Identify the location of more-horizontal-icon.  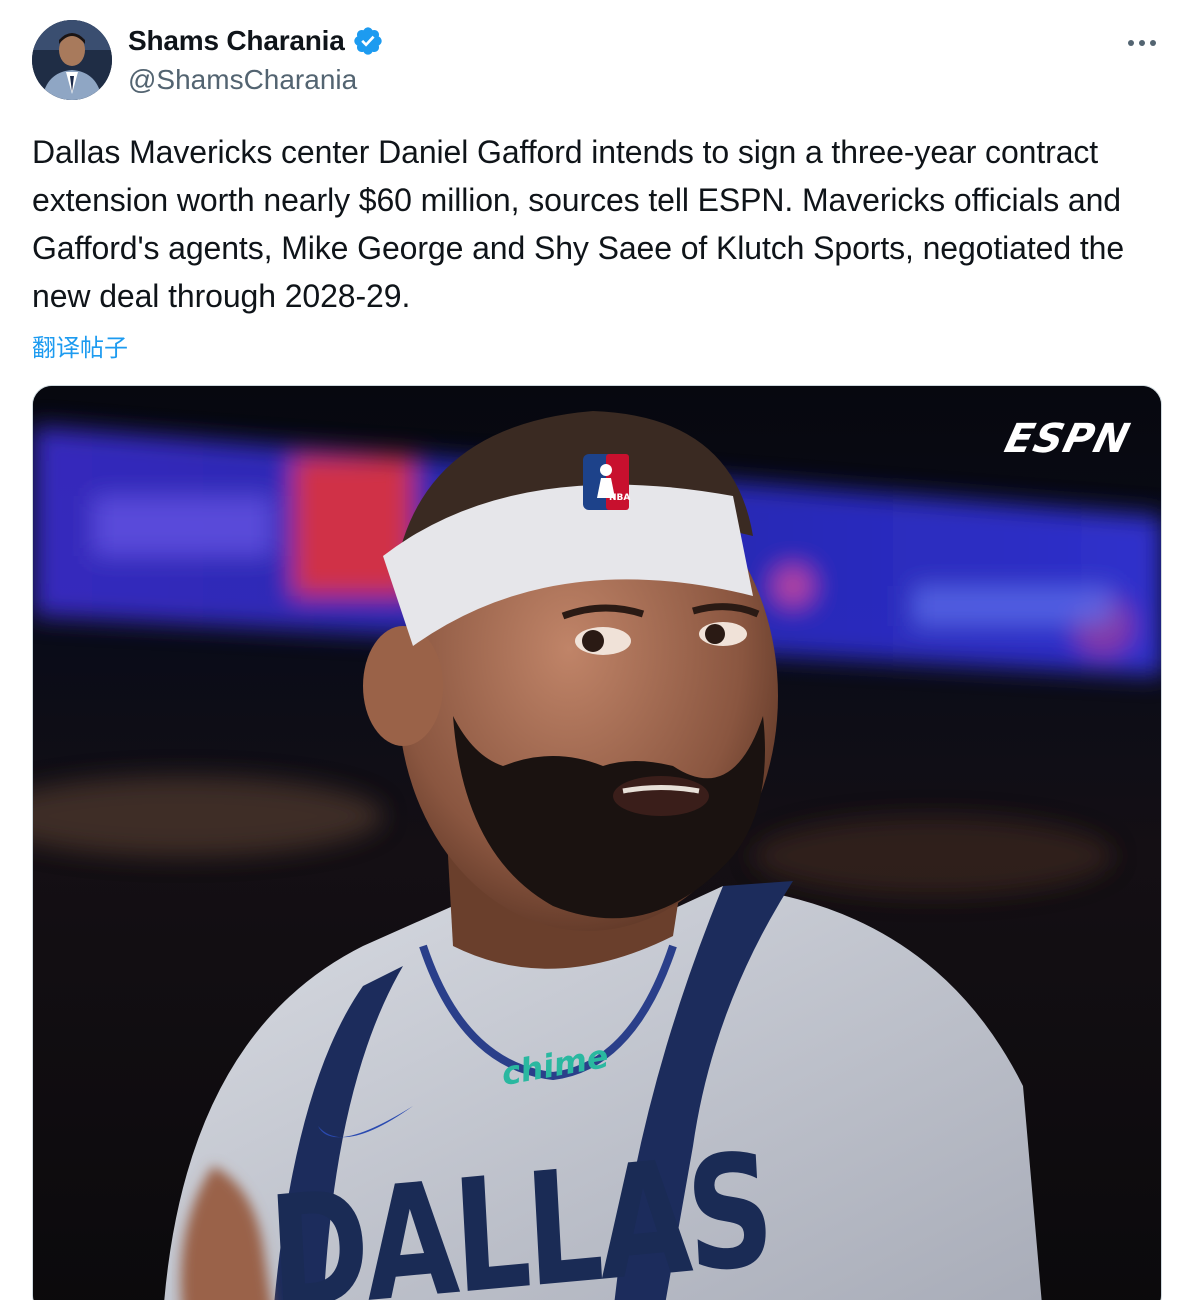
(1142, 43).